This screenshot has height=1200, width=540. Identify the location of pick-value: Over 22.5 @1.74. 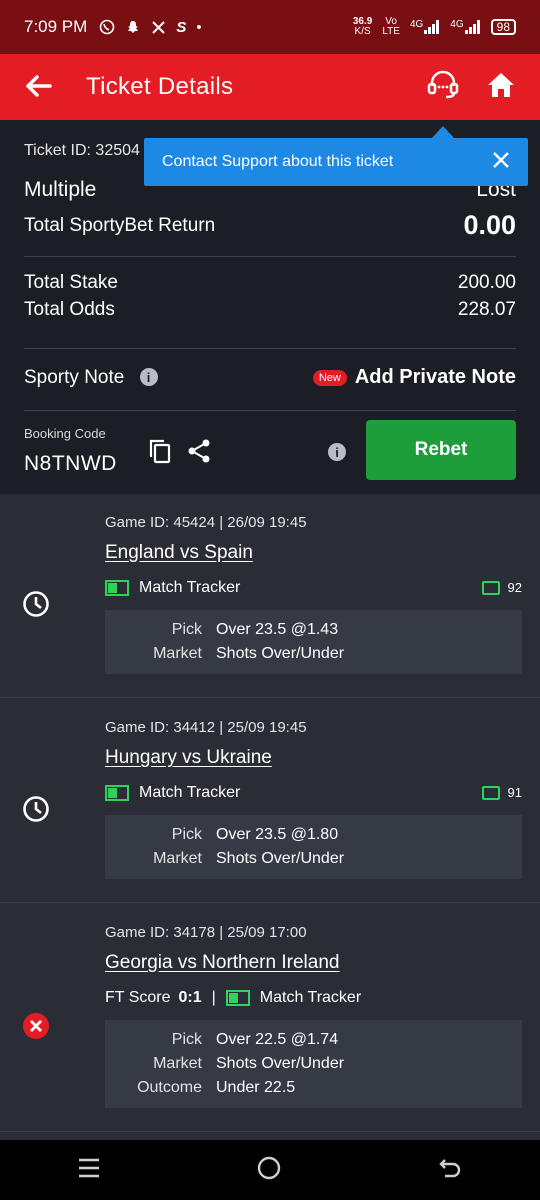
(277, 1039).